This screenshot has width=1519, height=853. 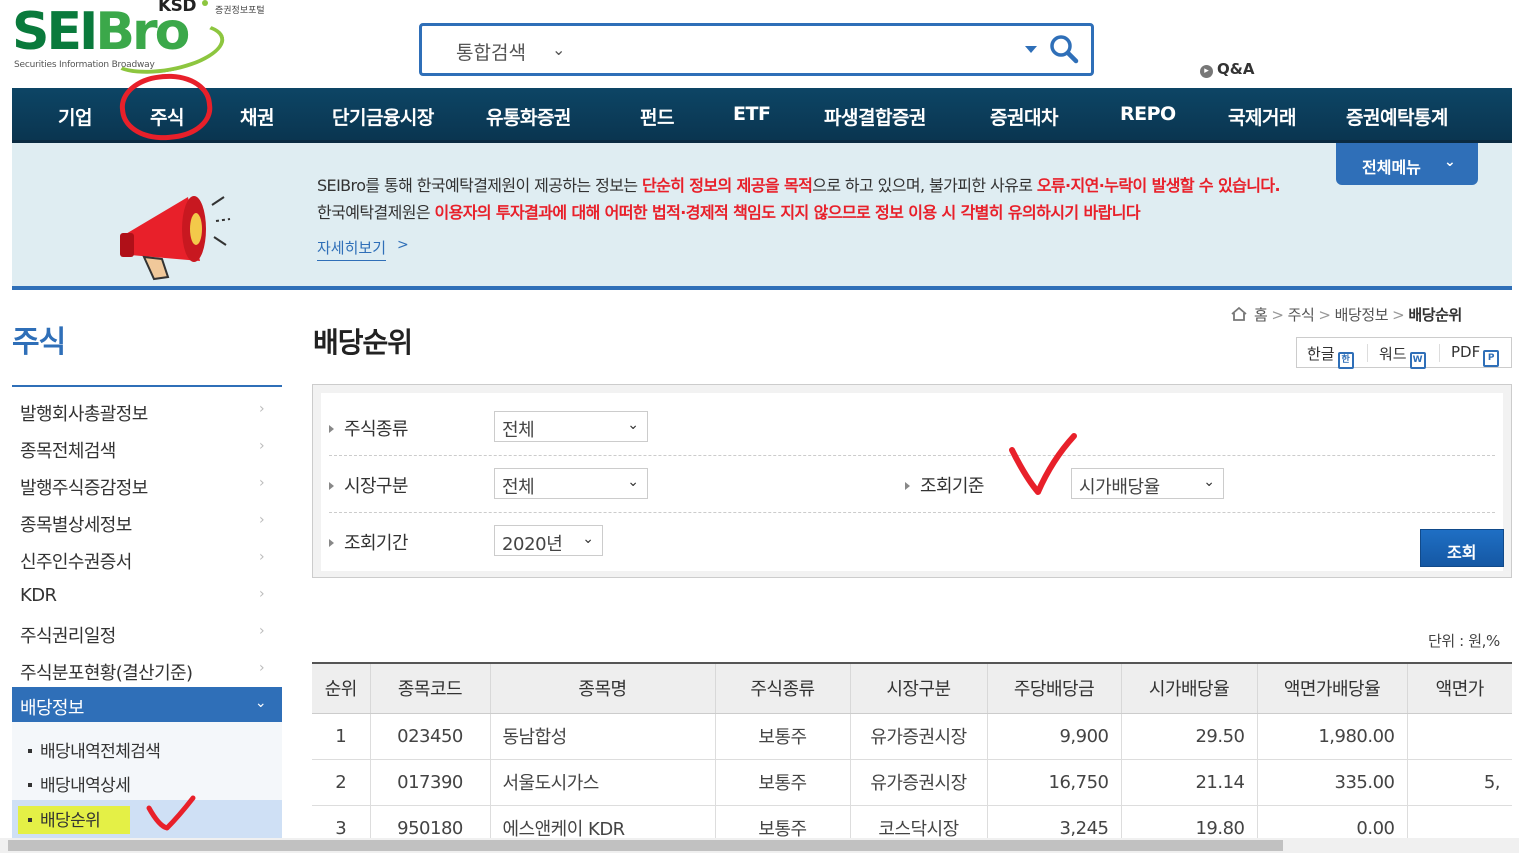 What do you see at coordinates (752, 114) in the screenshot?
I see `nav-item-etf: ETF` at bounding box center [752, 114].